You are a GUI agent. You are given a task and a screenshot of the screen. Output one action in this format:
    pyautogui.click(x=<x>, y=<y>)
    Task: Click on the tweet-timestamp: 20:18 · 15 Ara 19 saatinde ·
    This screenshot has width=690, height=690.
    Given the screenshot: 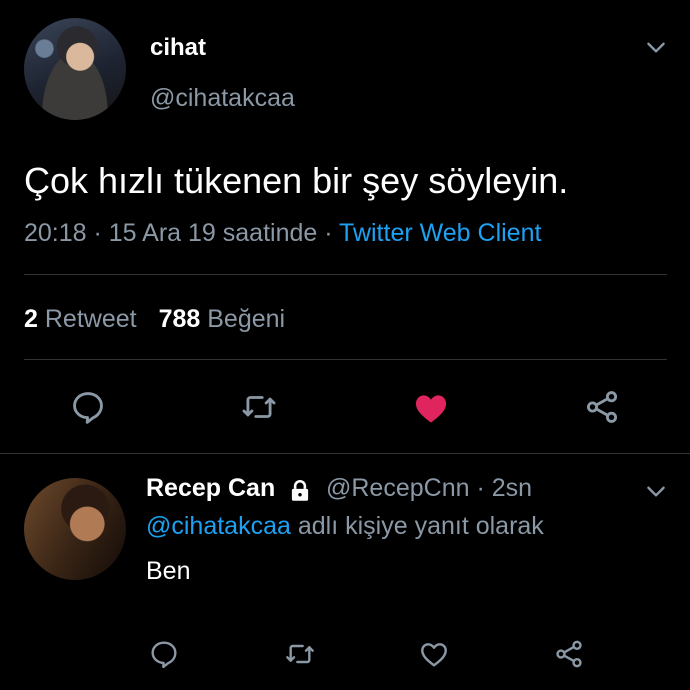 What is the action you would take?
    pyautogui.click(x=181, y=233)
    